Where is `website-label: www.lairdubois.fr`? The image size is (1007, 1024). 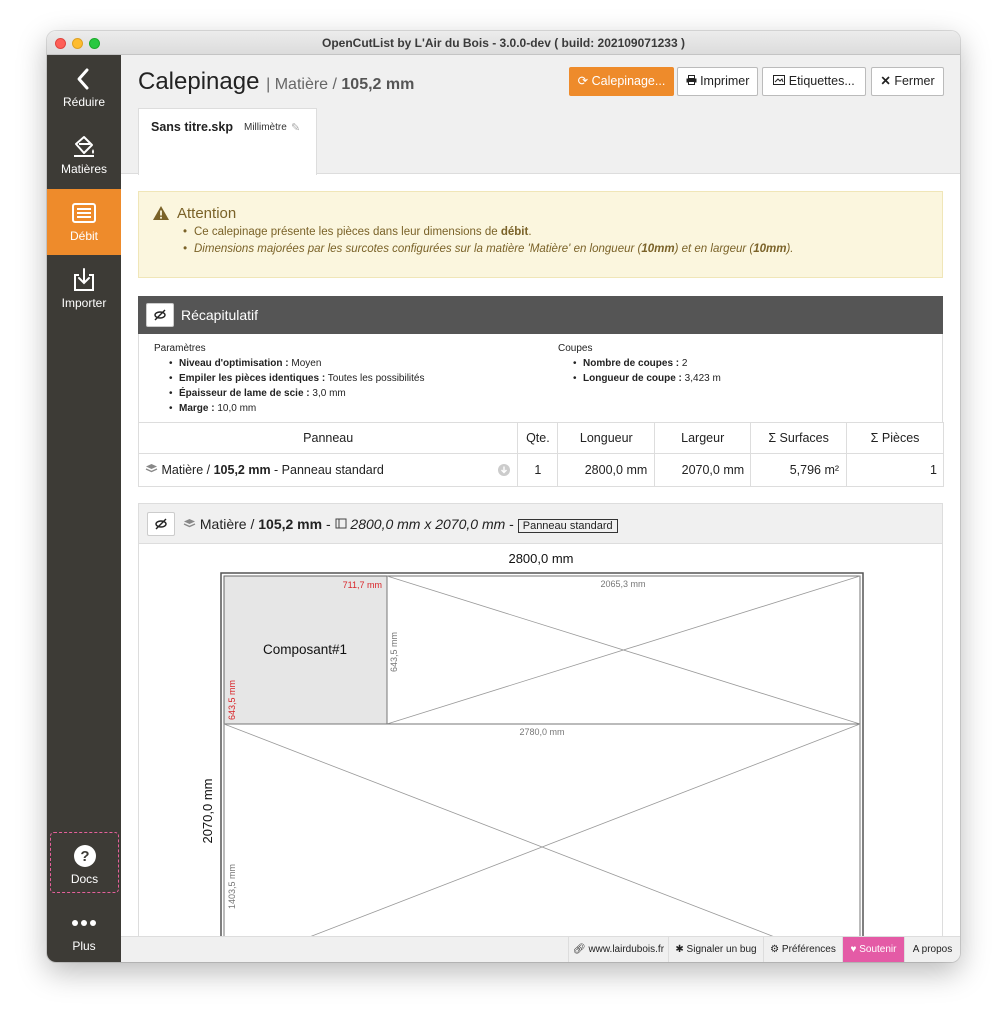
website-label: www.lairdubois.fr is located at coordinates (626, 949).